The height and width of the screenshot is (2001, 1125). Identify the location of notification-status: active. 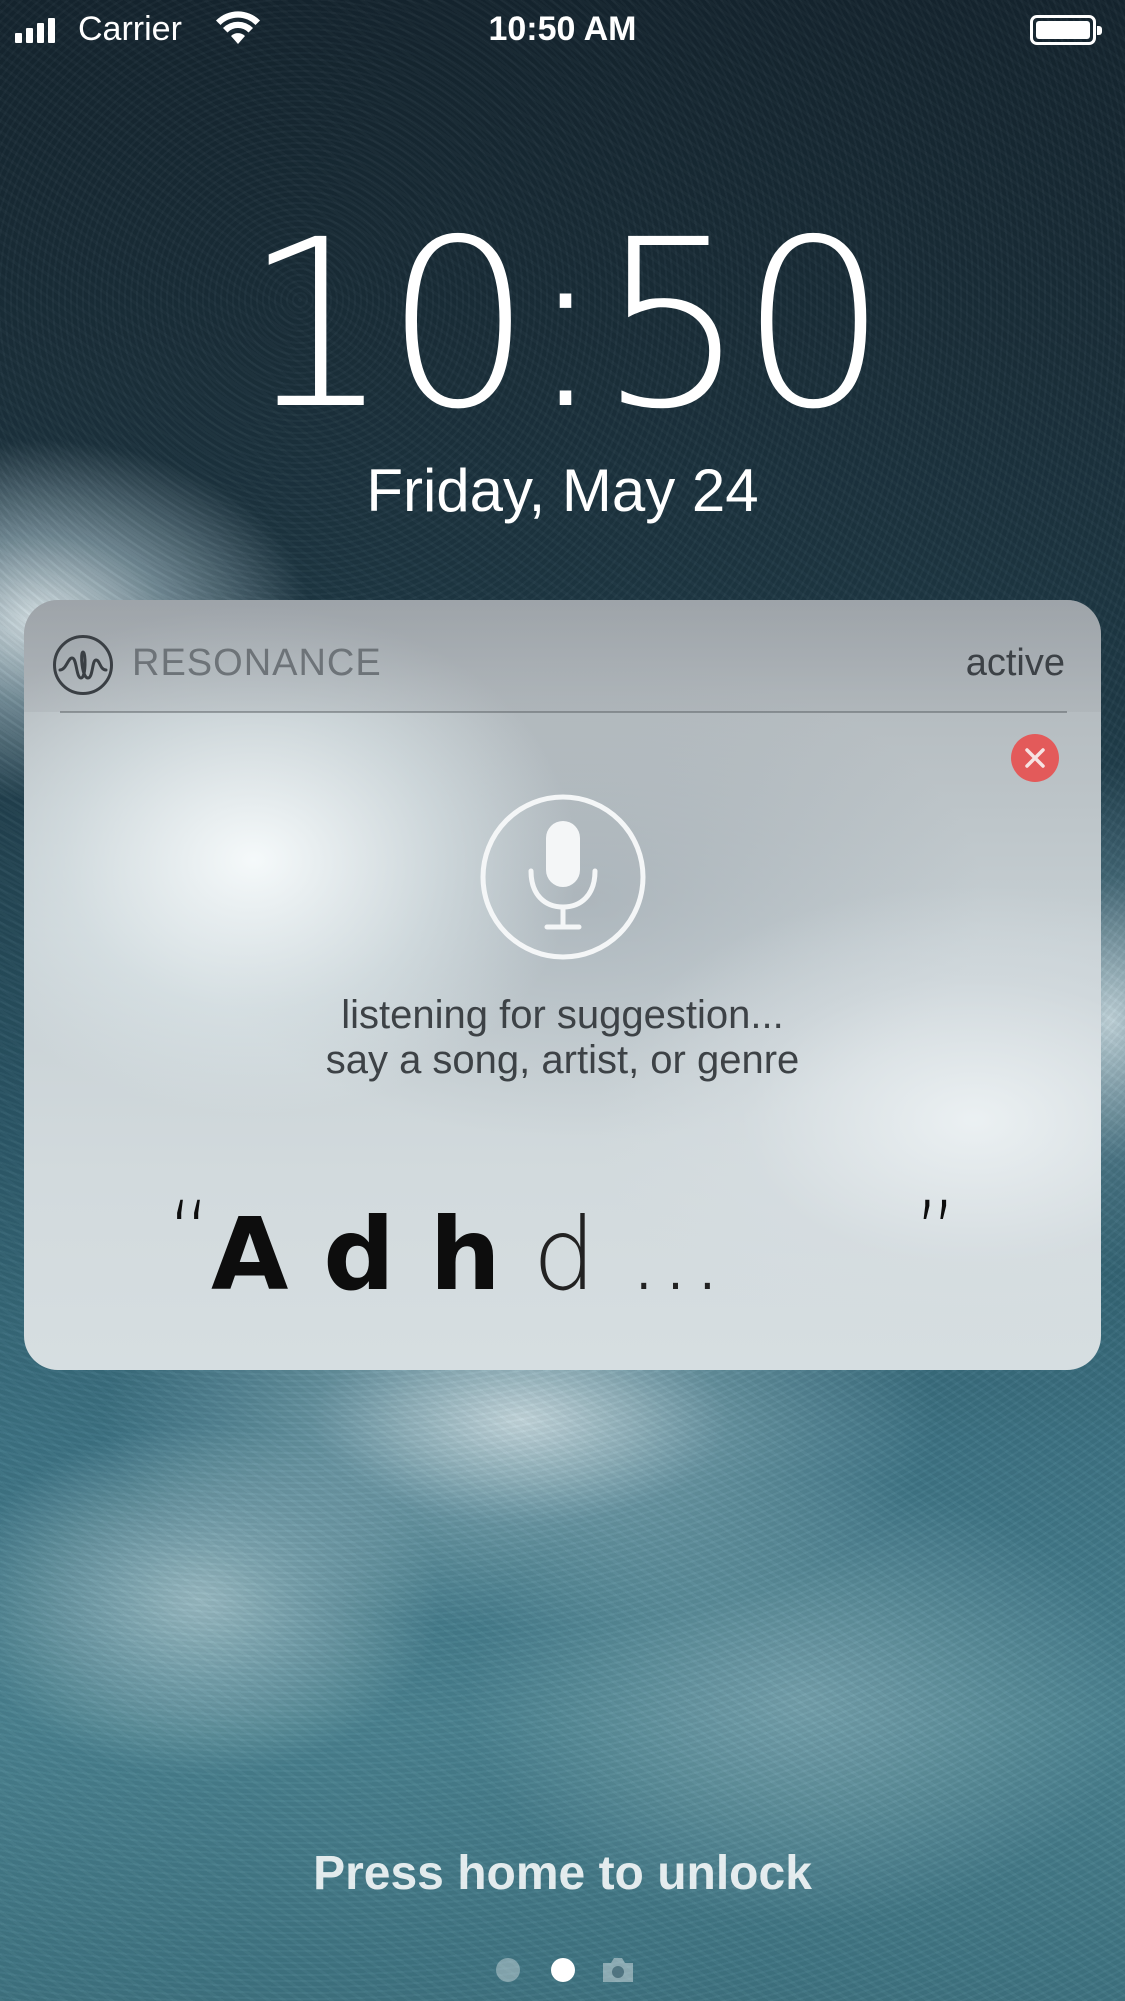
(1015, 663).